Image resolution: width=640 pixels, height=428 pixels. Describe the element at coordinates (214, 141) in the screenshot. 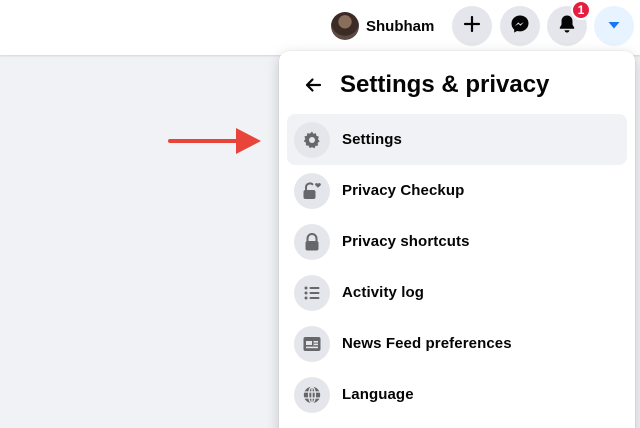

I see `annotation-arrow` at that location.